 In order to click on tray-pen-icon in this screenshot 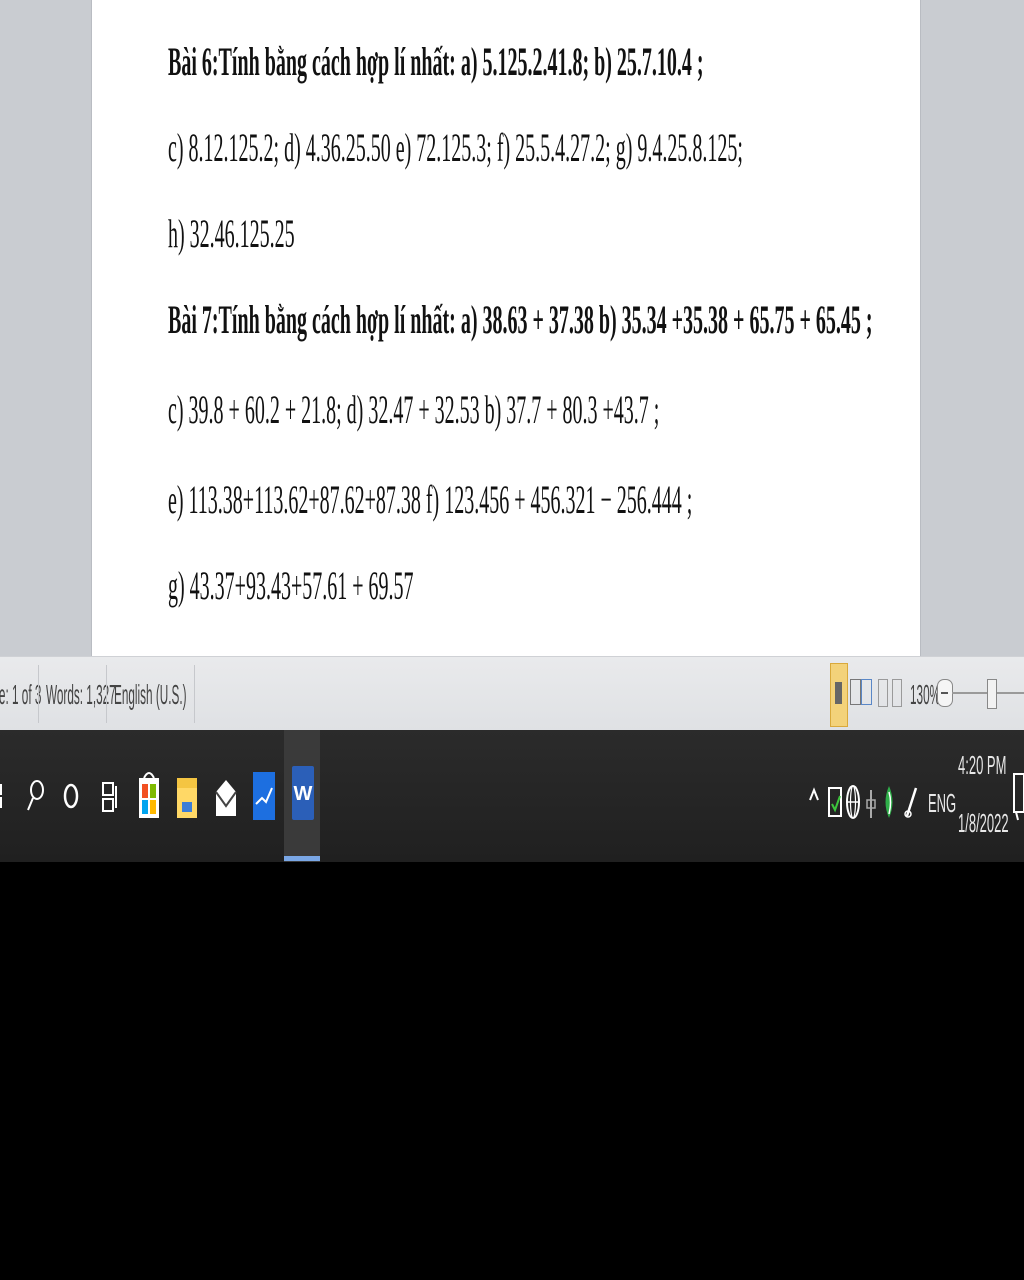, I will do `click(911, 804)`.